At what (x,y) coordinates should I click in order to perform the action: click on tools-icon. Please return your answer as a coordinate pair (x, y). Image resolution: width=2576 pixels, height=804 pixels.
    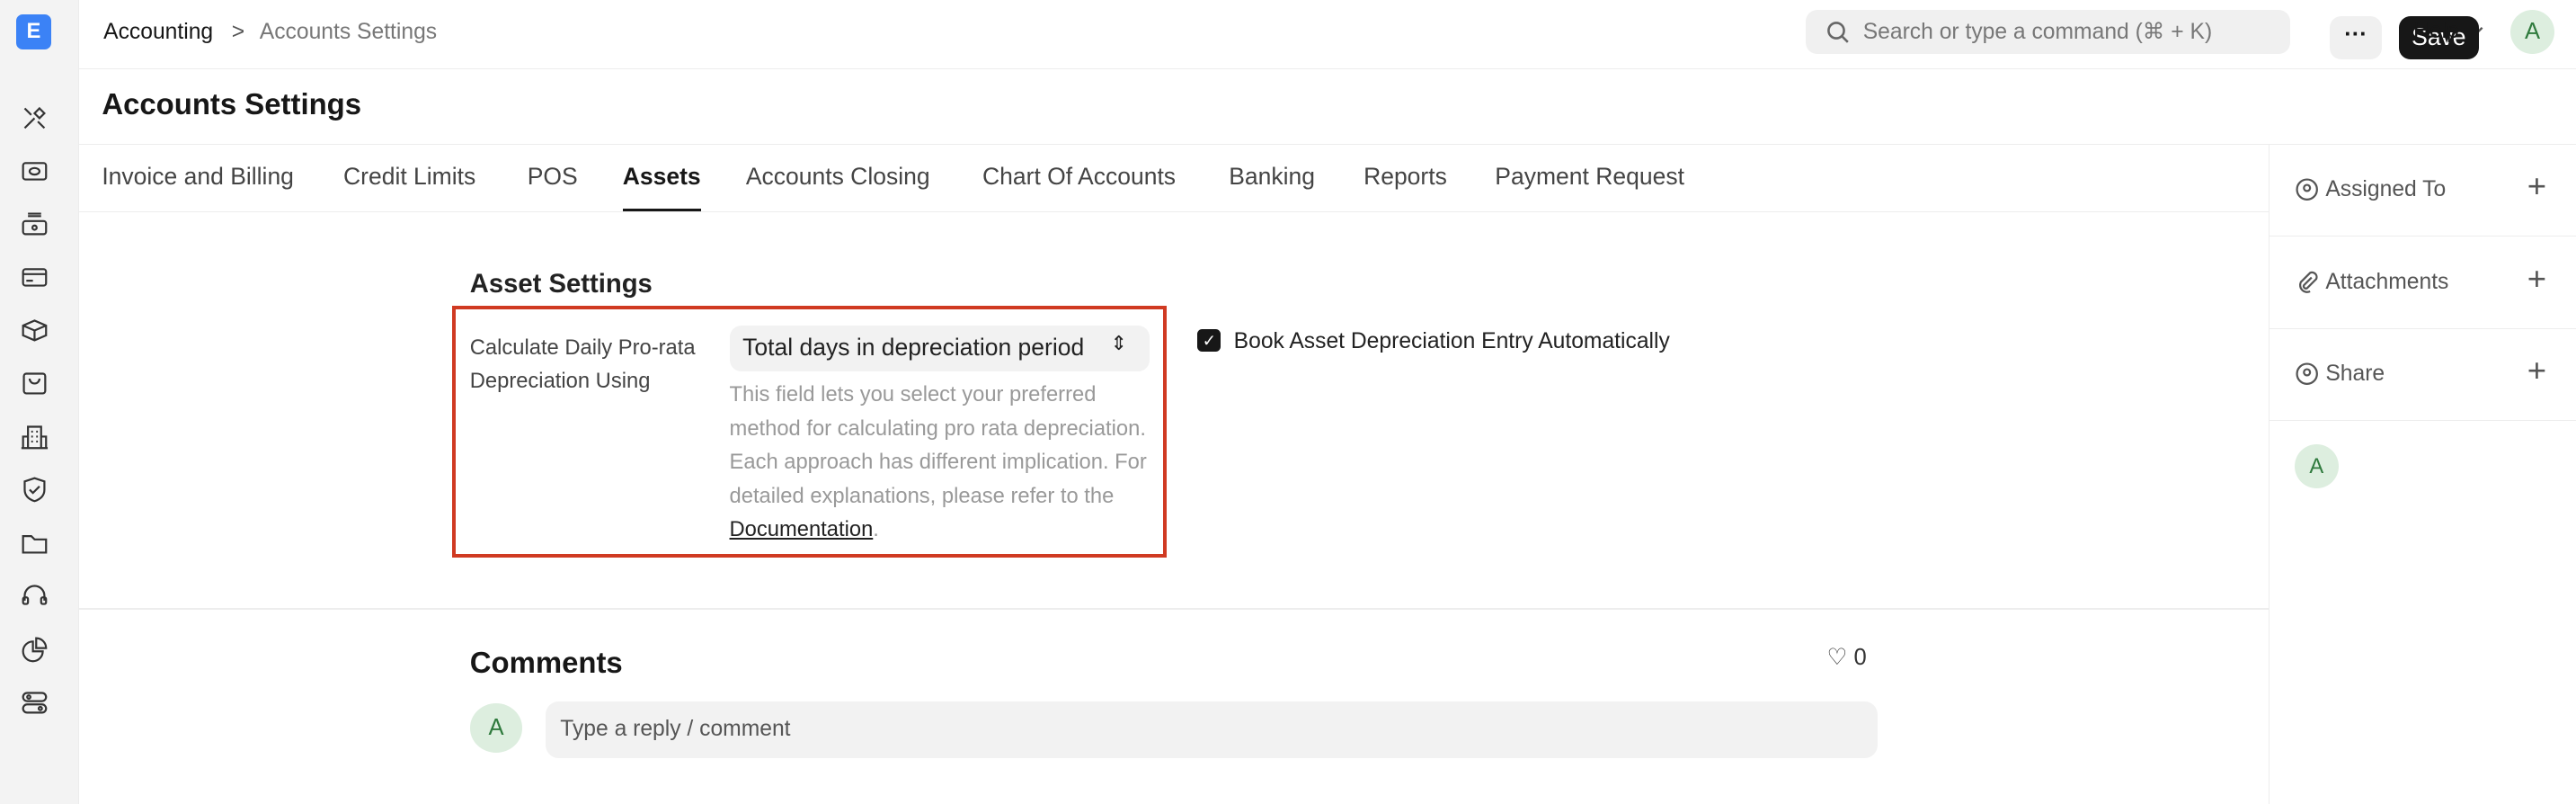
    Looking at the image, I should click on (34, 118).